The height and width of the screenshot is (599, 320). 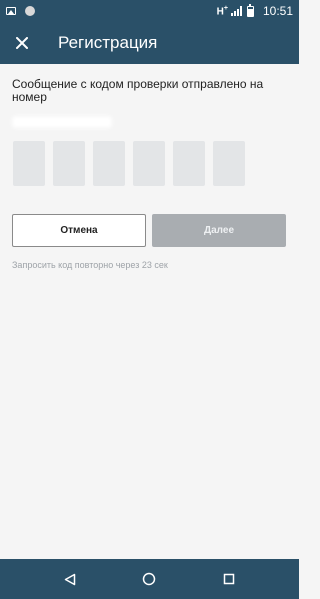 I want to click on nav-home-button, so click(x=149, y=579).